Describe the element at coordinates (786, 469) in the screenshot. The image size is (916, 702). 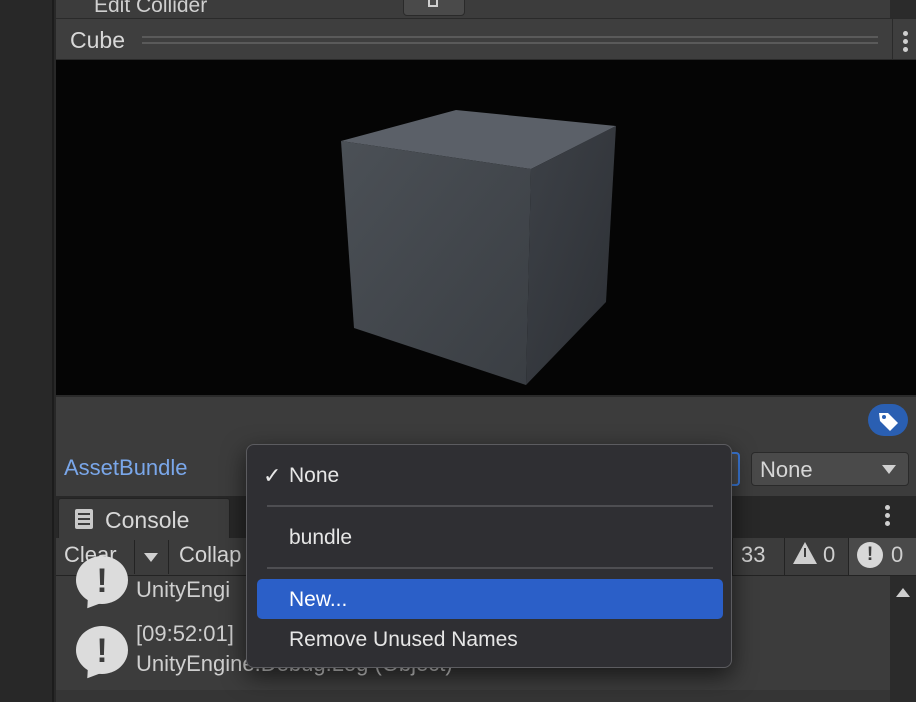
I see `variant-value: None` at that location.